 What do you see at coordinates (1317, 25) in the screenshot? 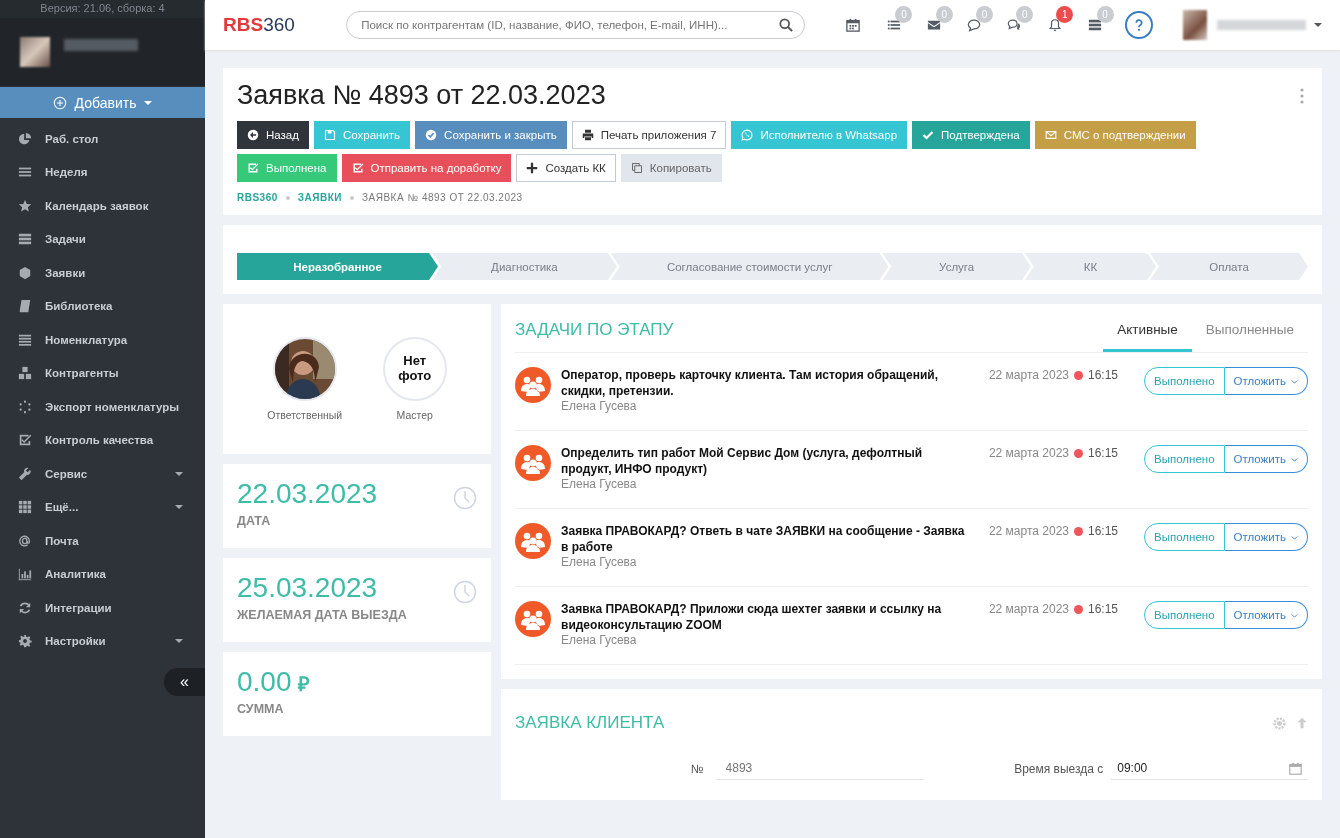
I see `caret-icon` at bounding box center [1317, 25].